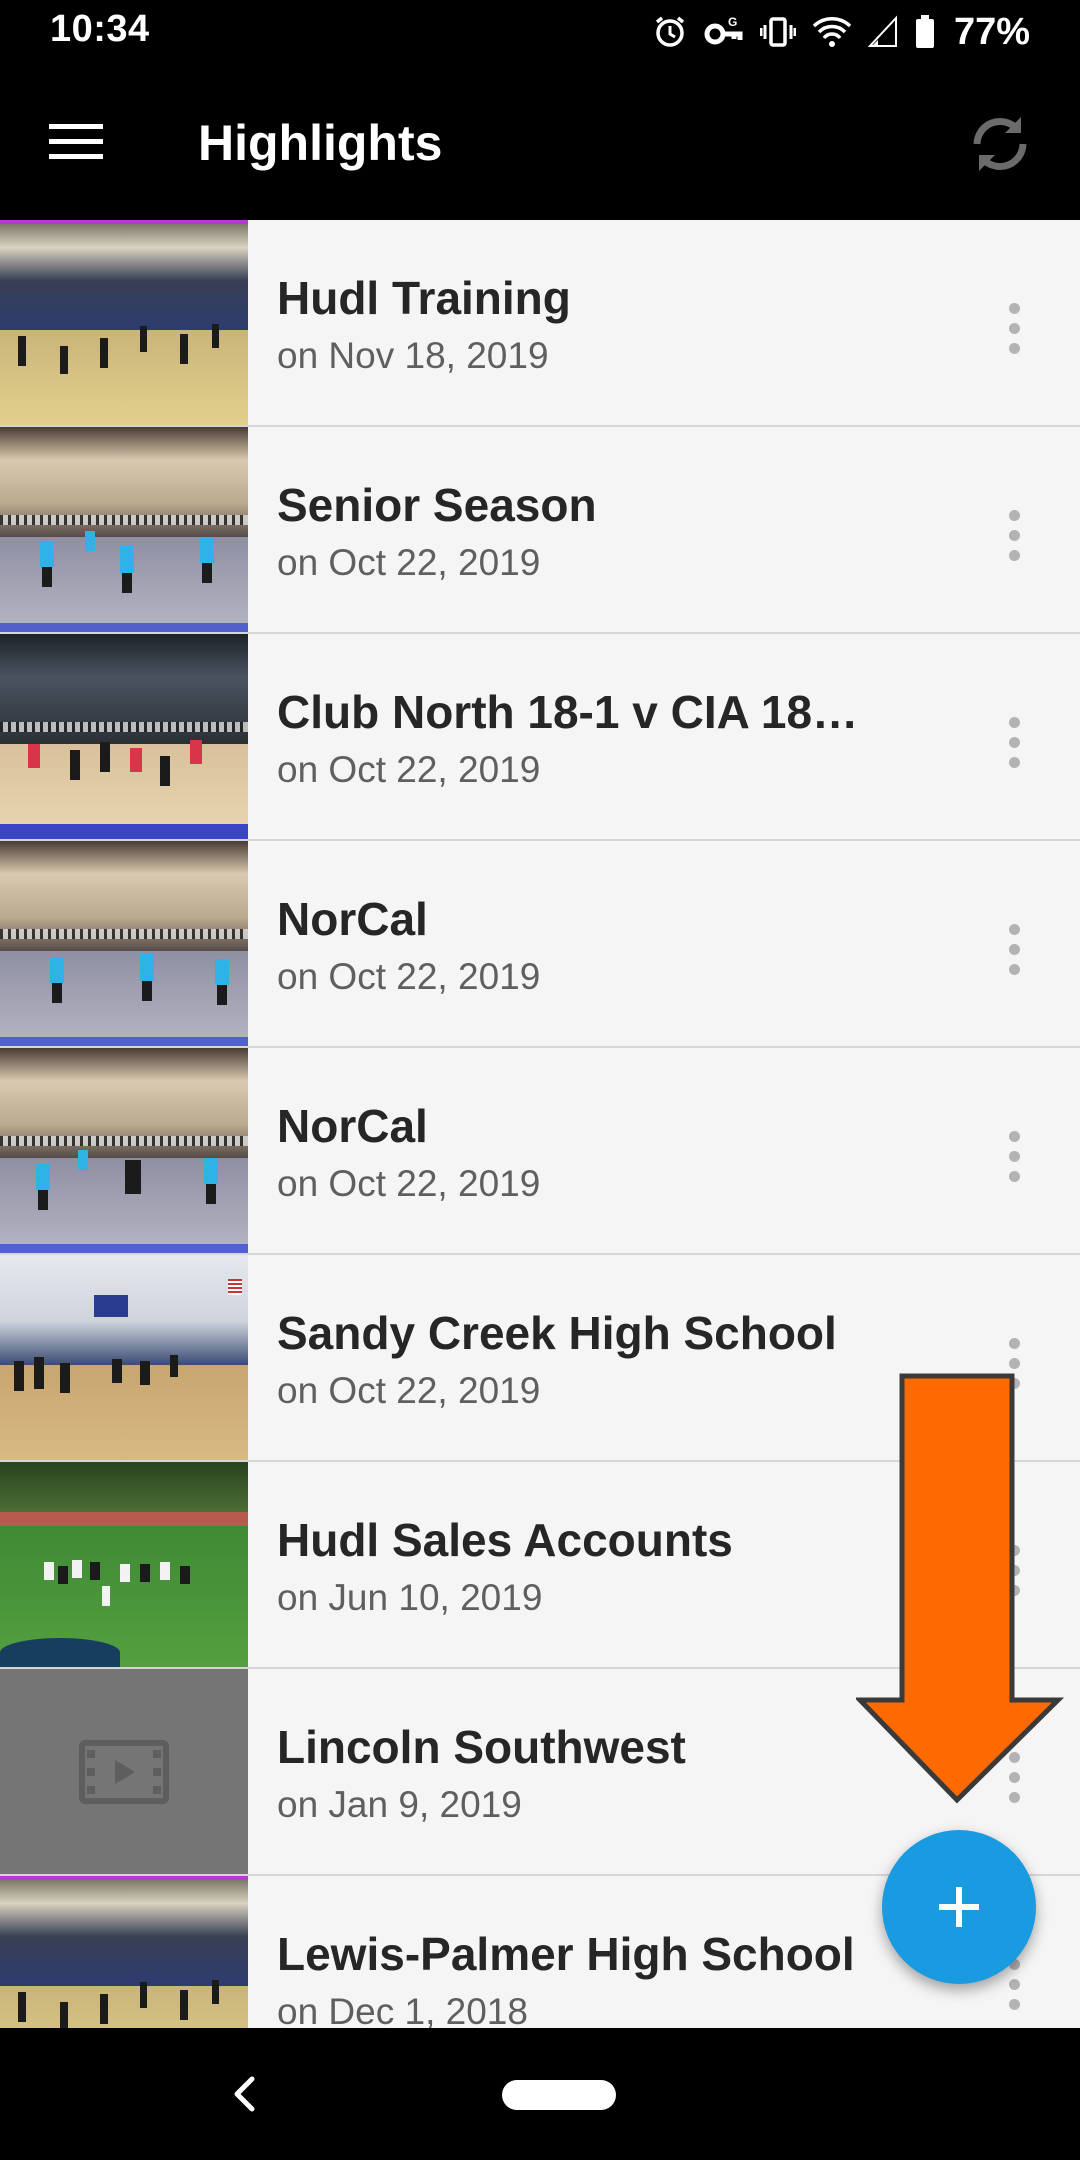 Image resolution: width=1080 pixels, height=2160 pixels. Describe the element at coordinates (424, 298) in the screenshot. I see `highlight-title: Hudl Training` at that location.